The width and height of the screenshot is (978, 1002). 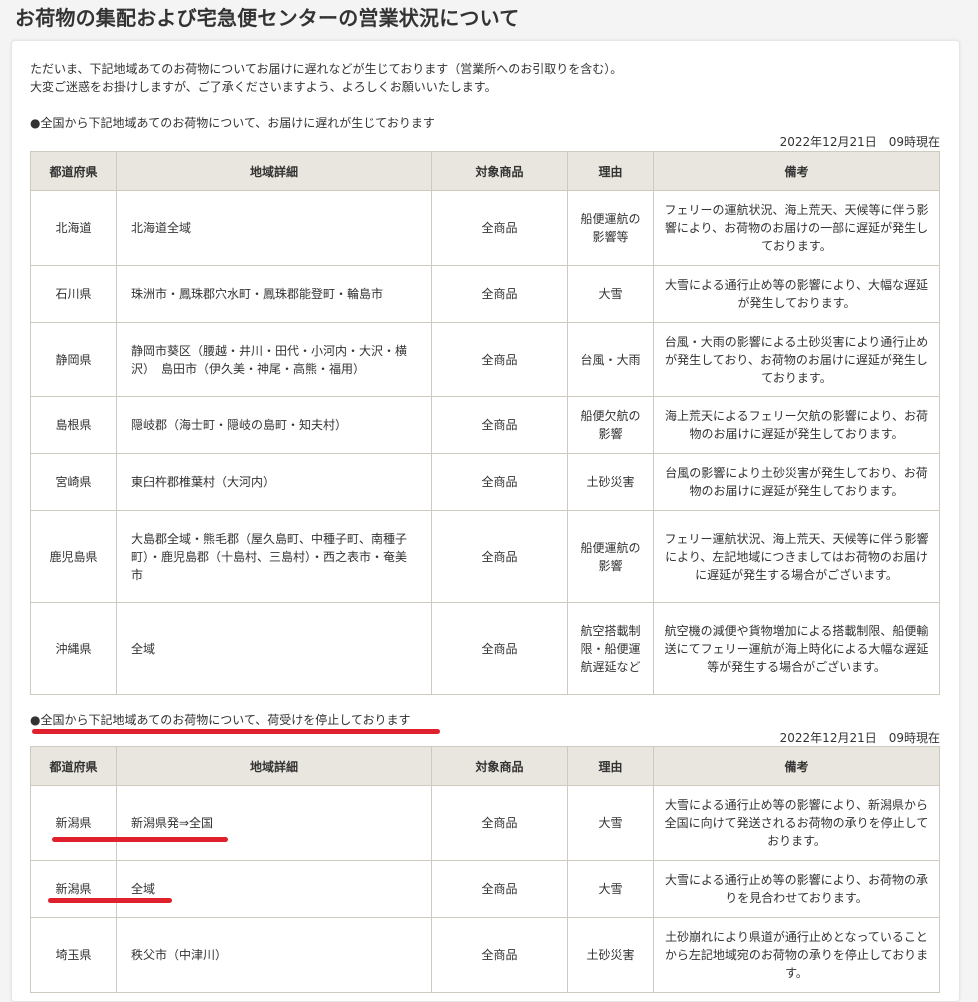 What do you see at coordinates (274, 228) in the screenshot?
I see `cell-area: 北海道全域` at bounding box center [274, 228].